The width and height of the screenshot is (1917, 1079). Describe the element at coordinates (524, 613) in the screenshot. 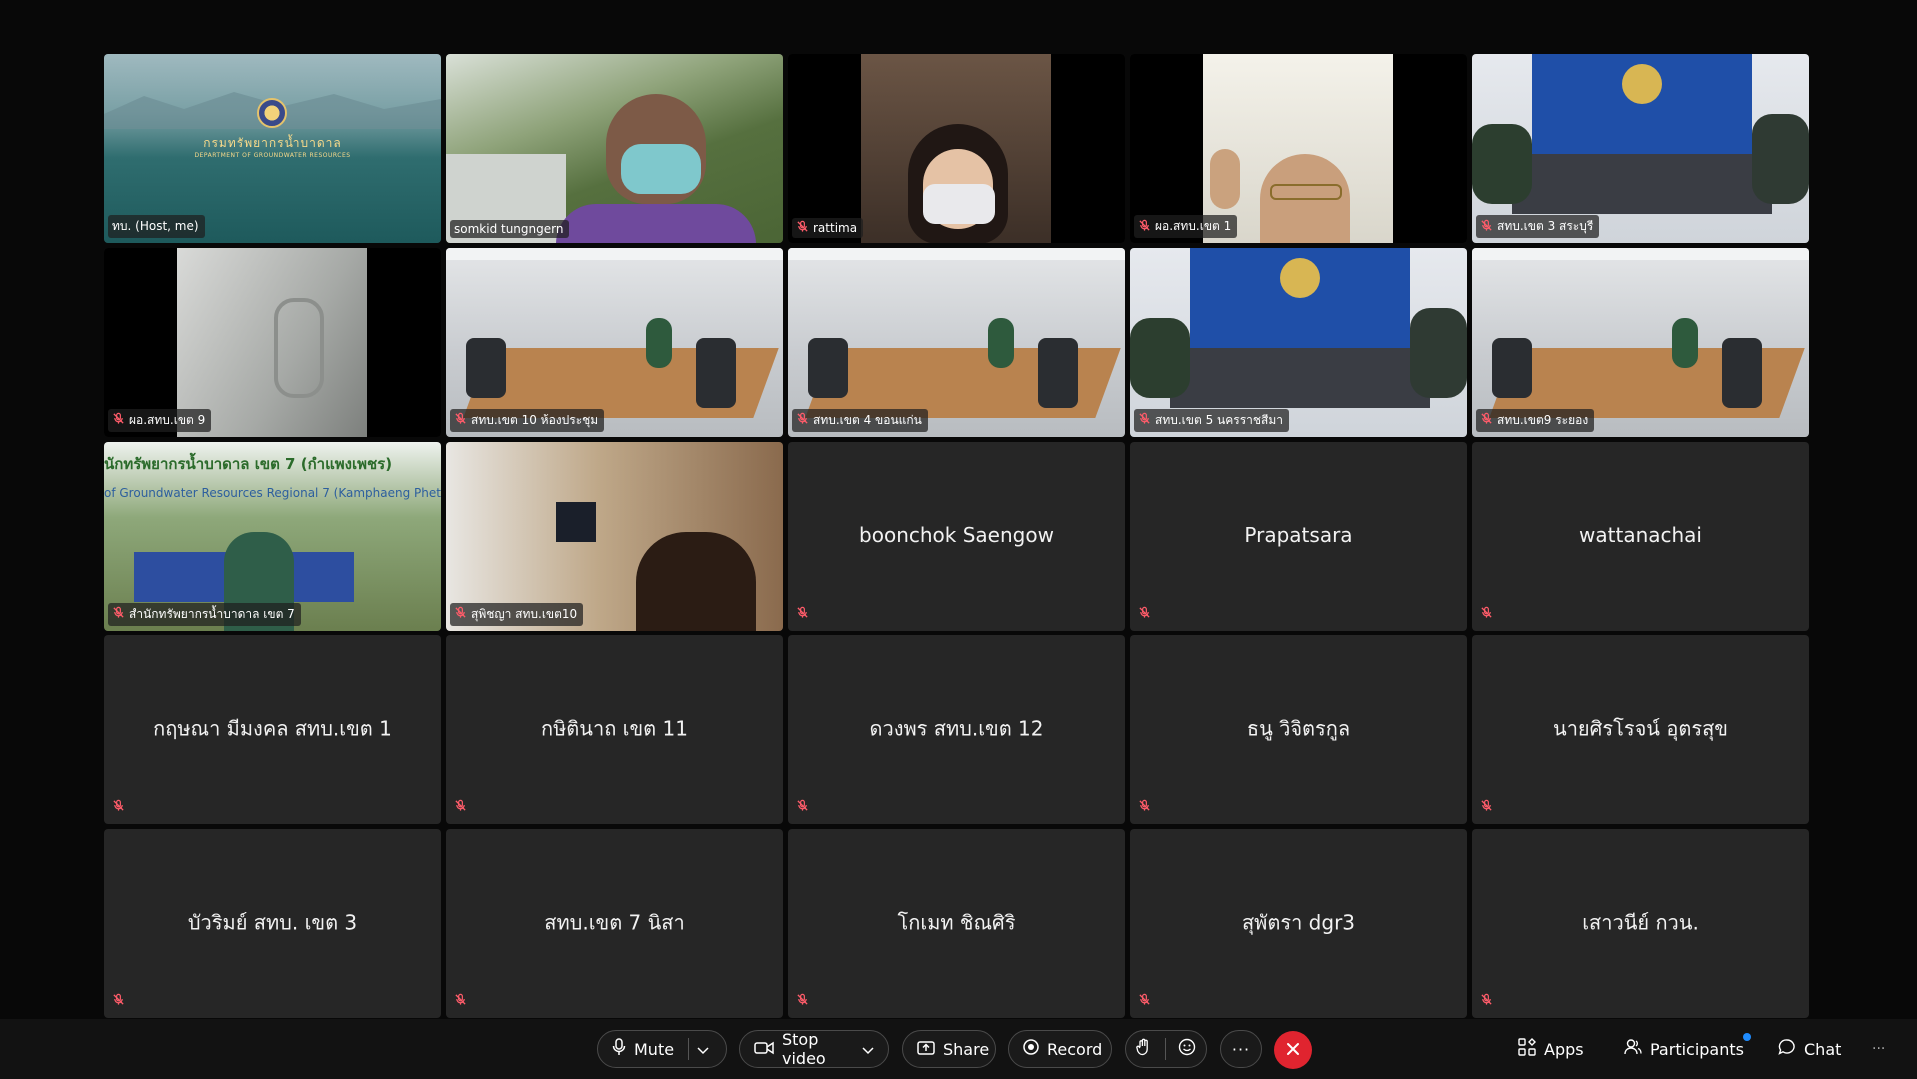

I see `participant-name: สุพิชญา สทบ.เขต10` at that location.